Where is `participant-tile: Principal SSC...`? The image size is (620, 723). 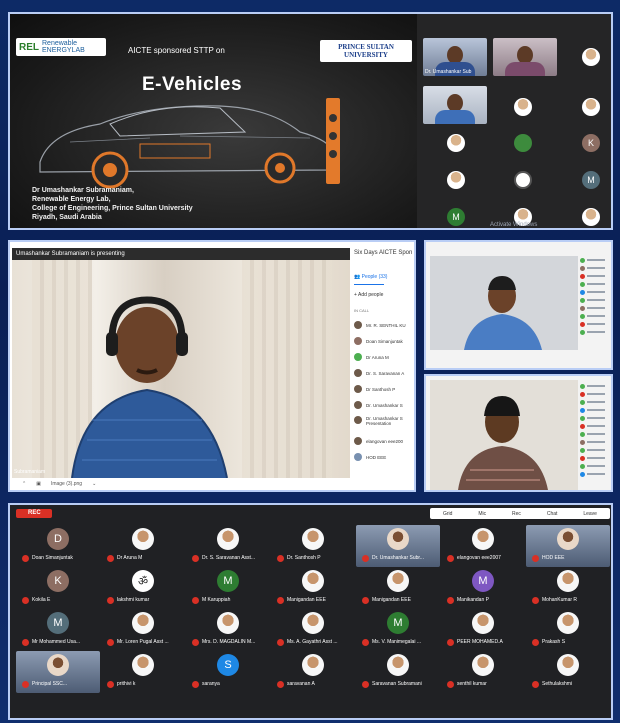
participant-tile: Principal SSC... is located at coordinates (58, 672).